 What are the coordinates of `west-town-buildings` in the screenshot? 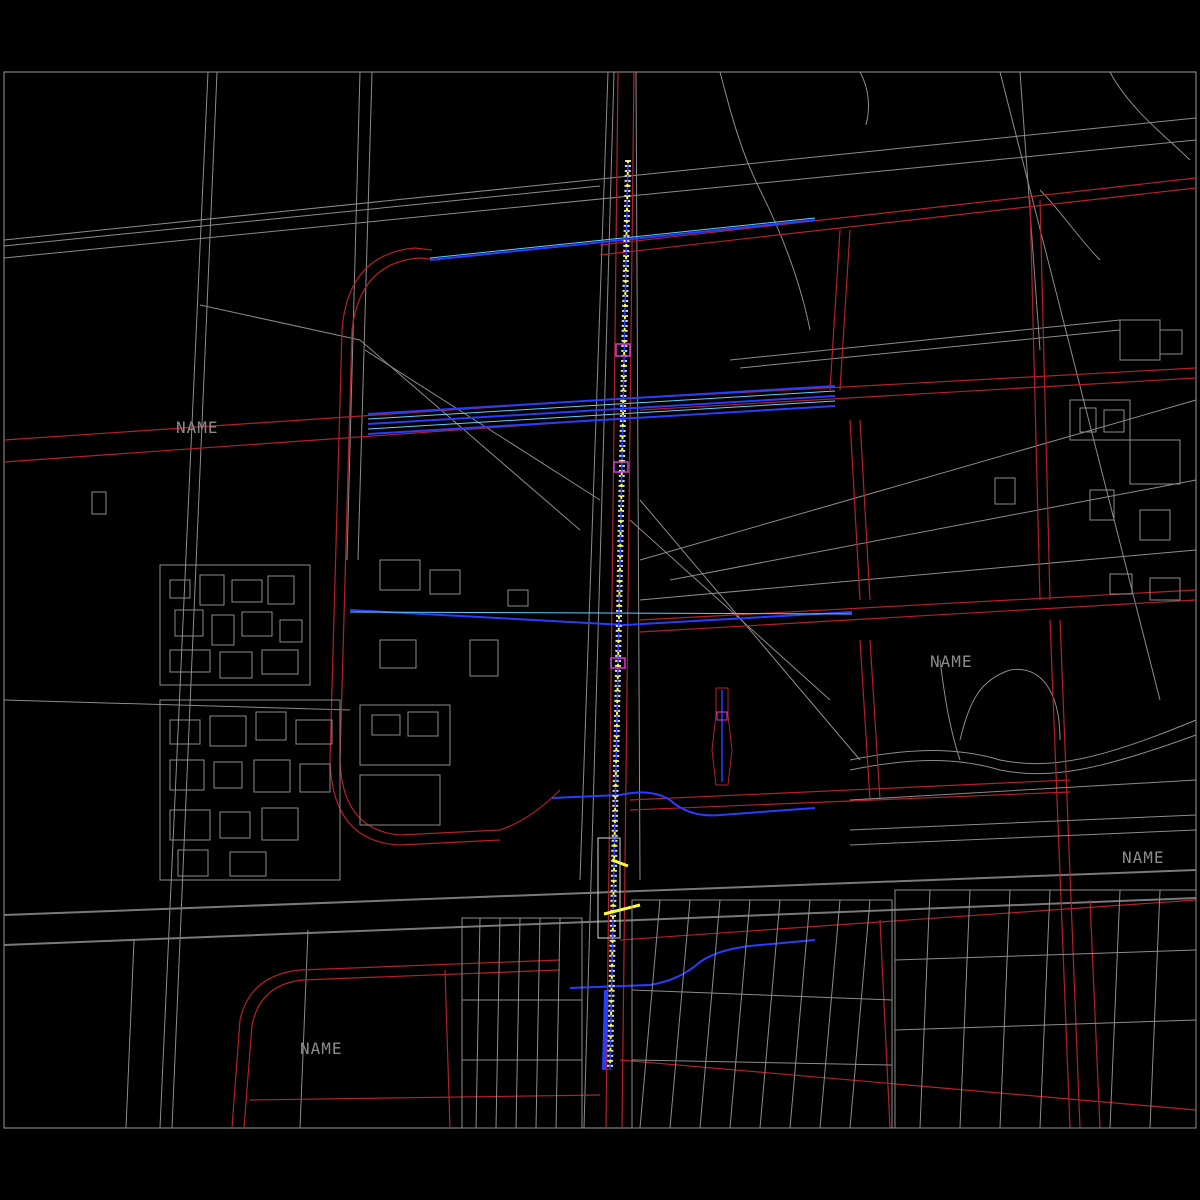 It's located at (310, 686).